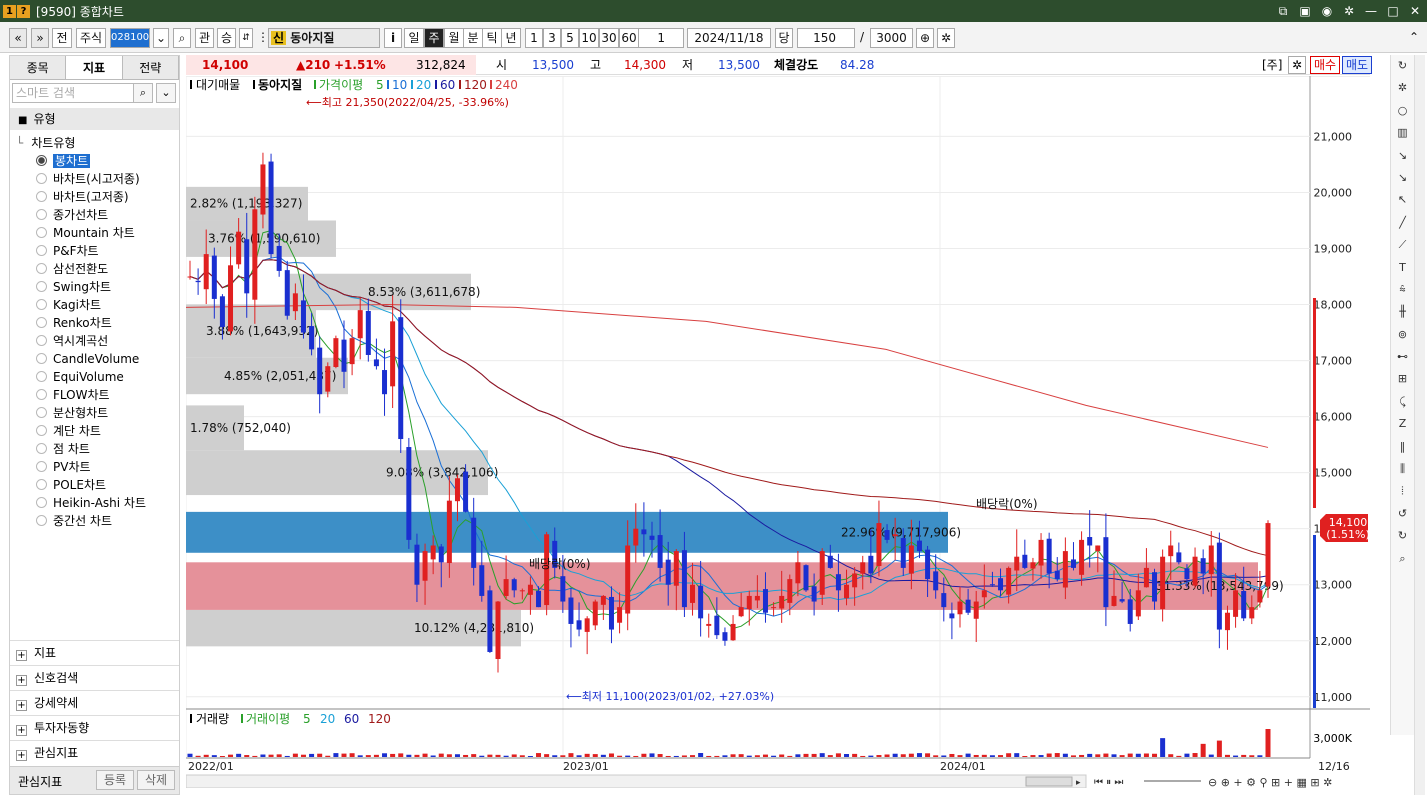 Image resolution: width=1427 pixels, height=801 pixels. What do you see at coordinates (94, 67) in the screenshot?
I see `tab-indicator: 지표` at bounding box center [94, 67].